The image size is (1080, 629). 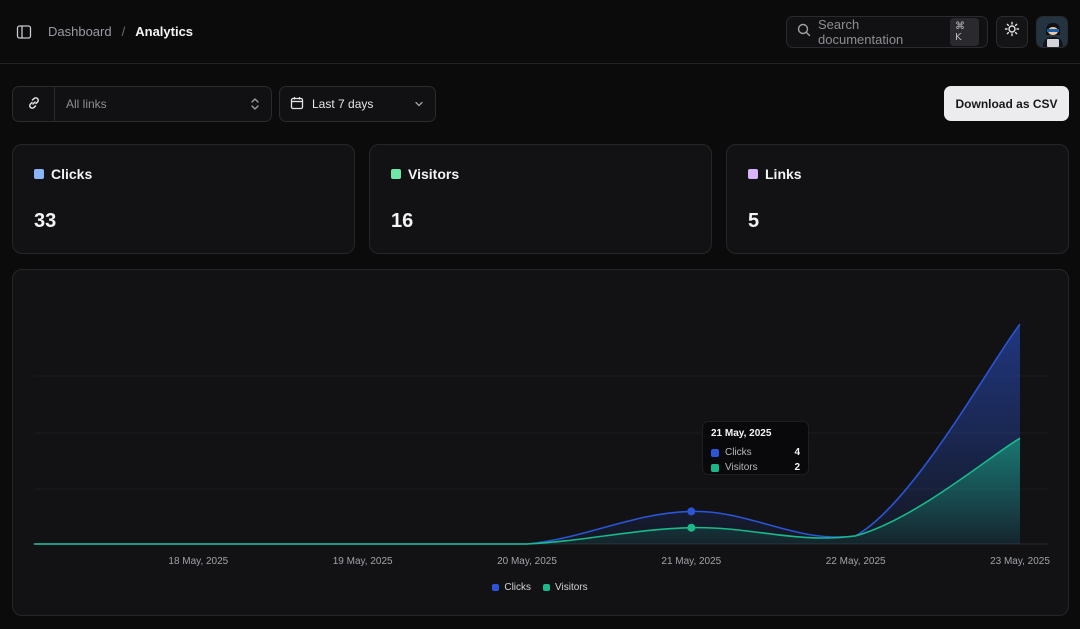 What do you see at coordinates (797, 467) in the screenshot?
I see `tooltip-visitors-value: 2` at bounding box center [797, 467].